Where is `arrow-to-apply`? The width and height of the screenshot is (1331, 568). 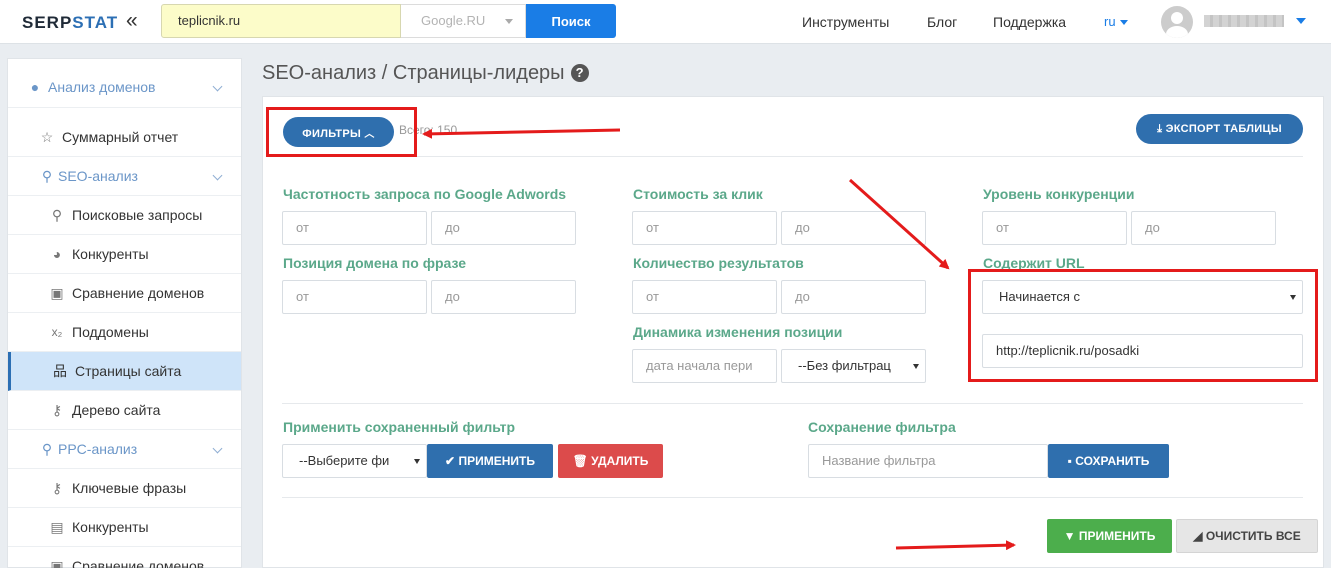
arrow-to-apply is located at coordinates (955, 545).